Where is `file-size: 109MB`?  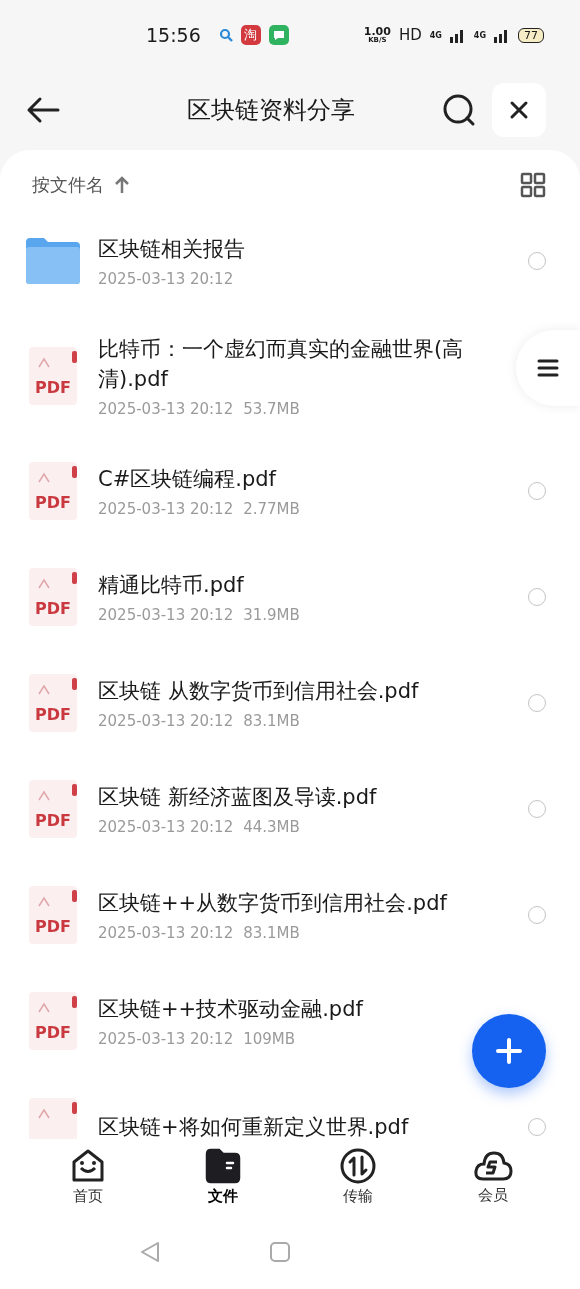 file-size: 109MB is located at coordinates (269, 1039).